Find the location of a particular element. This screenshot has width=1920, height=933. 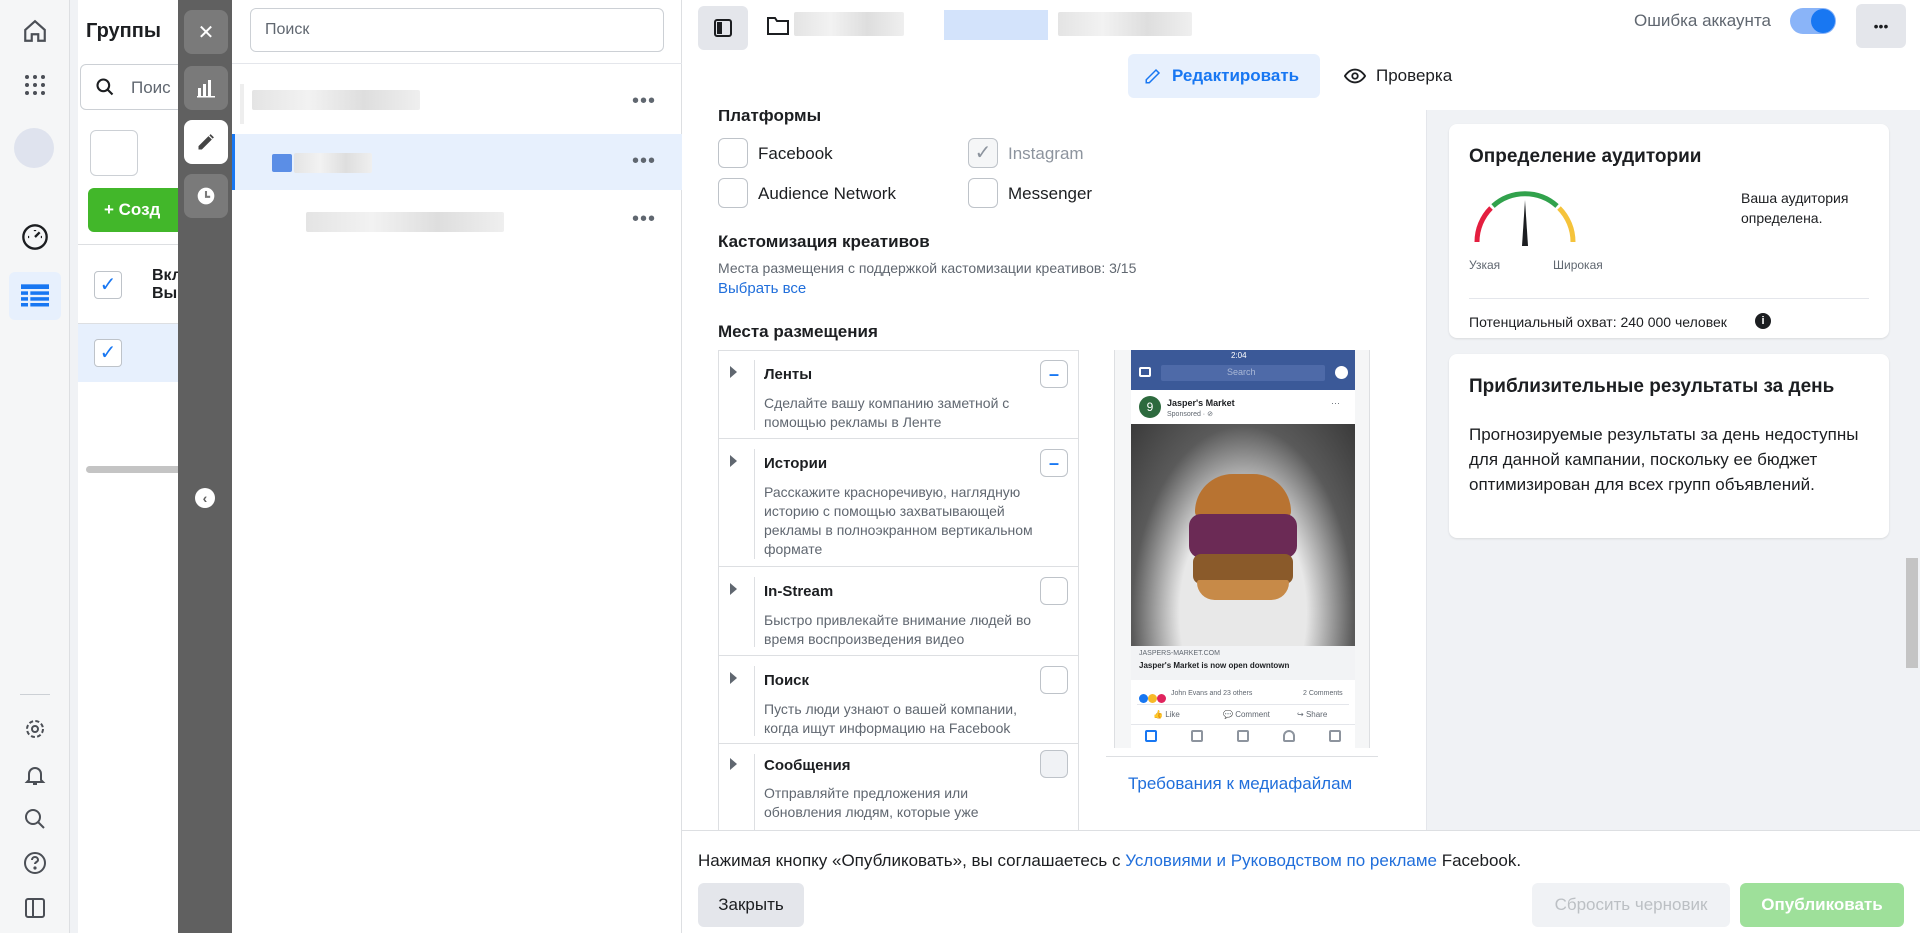

create-button-label: Созд is located at coordinates (139, 209).